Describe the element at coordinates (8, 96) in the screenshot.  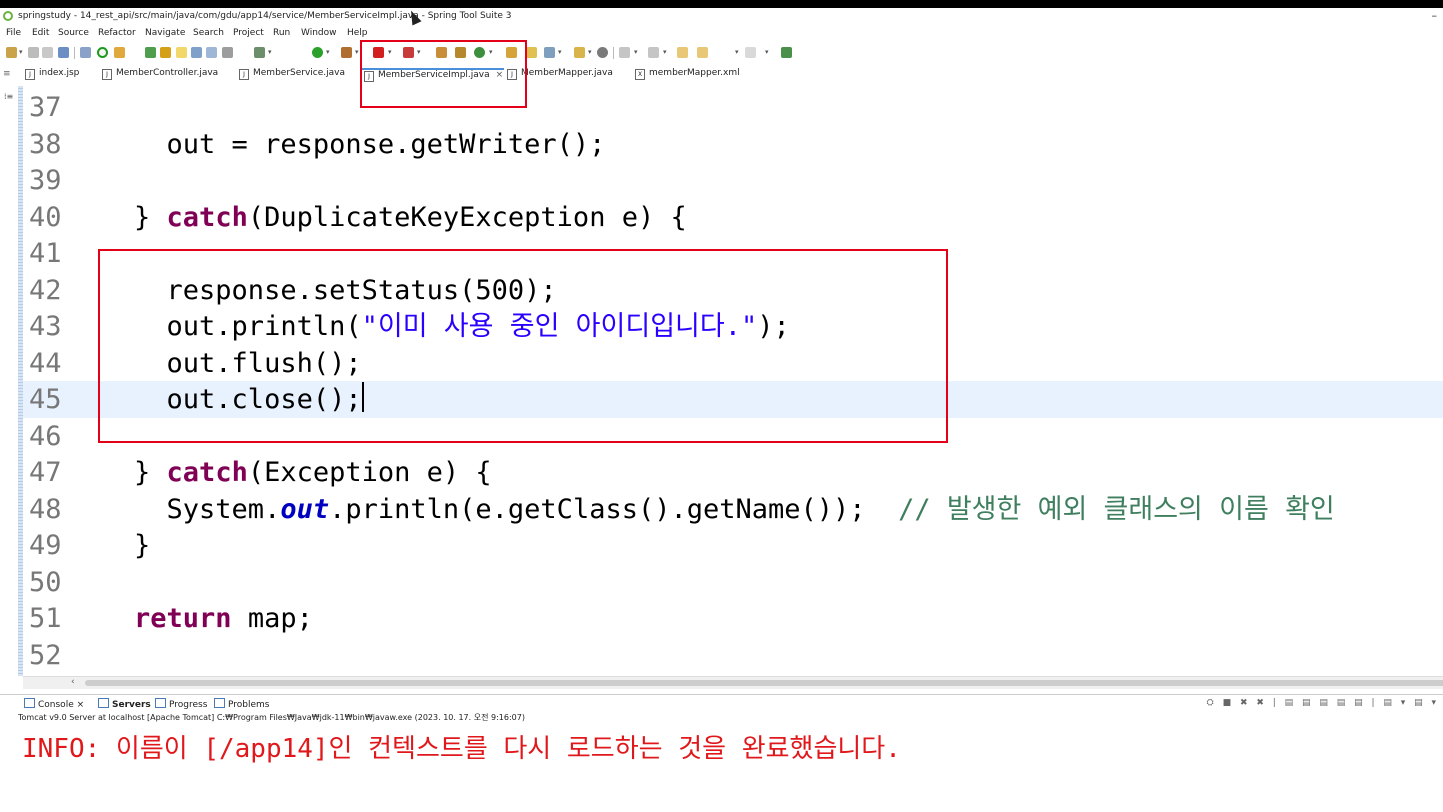
I see `outline-toggle-icon: ⁞≡` at that location.